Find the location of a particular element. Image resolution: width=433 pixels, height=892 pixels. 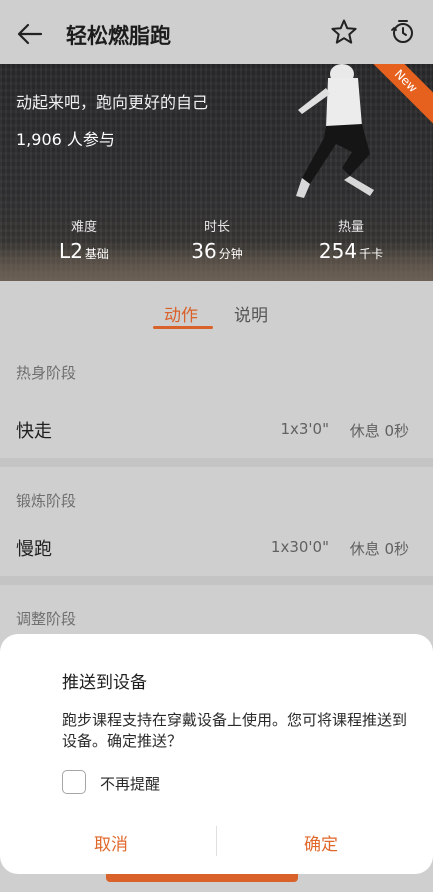

dont-remind-label: 不再提醒 is located at coordinates (130, 783).